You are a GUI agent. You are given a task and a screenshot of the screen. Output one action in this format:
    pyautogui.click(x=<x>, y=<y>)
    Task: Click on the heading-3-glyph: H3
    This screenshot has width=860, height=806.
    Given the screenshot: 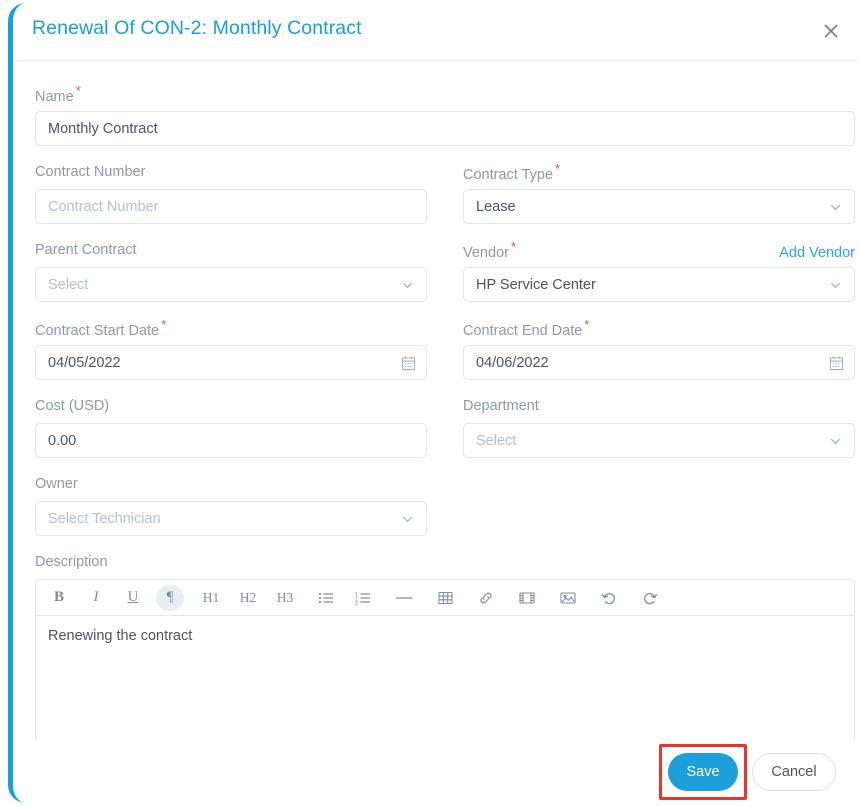 What is the action you would take?
    pyautogui.click(x=285, y=597)
    